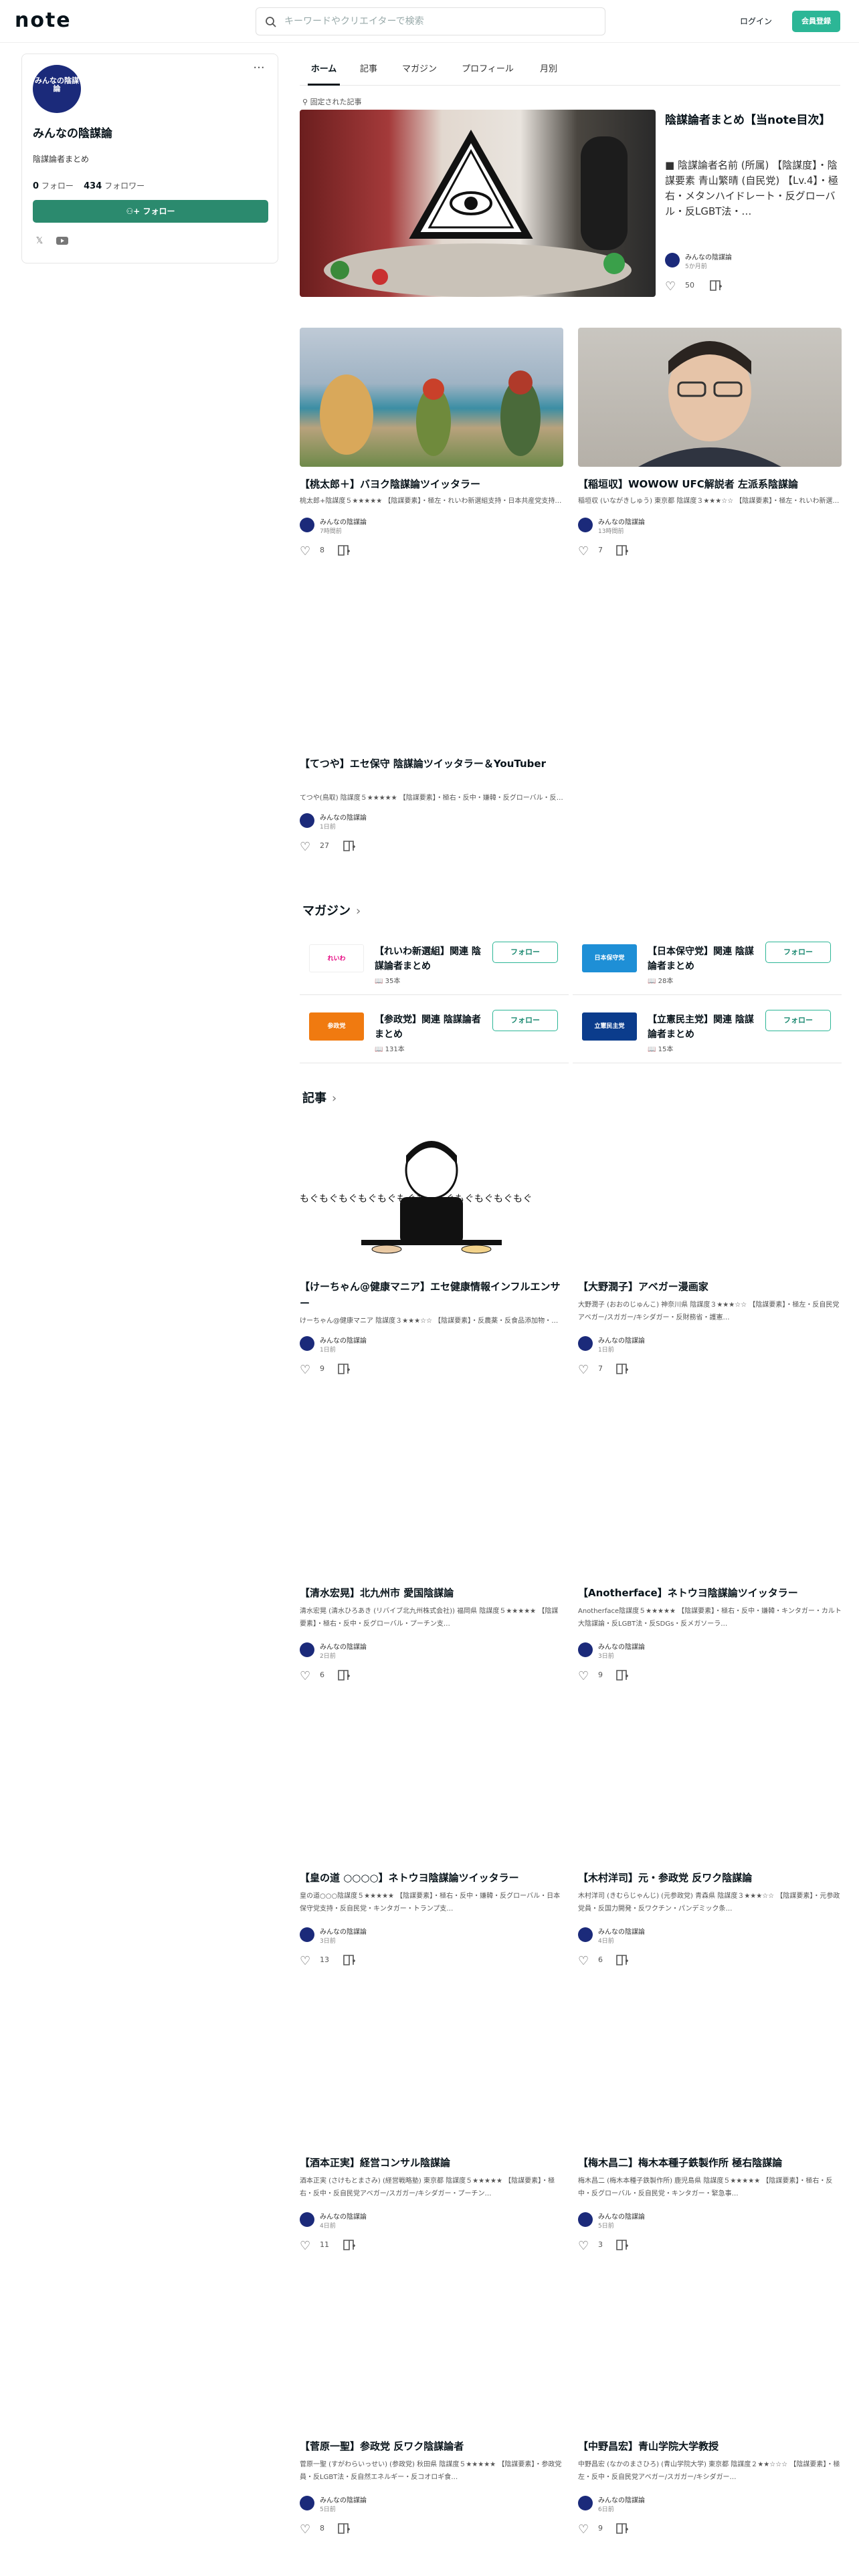  Describe the element at coordinates (432, 484) in the screenshot. I see `article-title: 【桃太郎＋】バヨク陰謀論ツイッタラー` at that location.